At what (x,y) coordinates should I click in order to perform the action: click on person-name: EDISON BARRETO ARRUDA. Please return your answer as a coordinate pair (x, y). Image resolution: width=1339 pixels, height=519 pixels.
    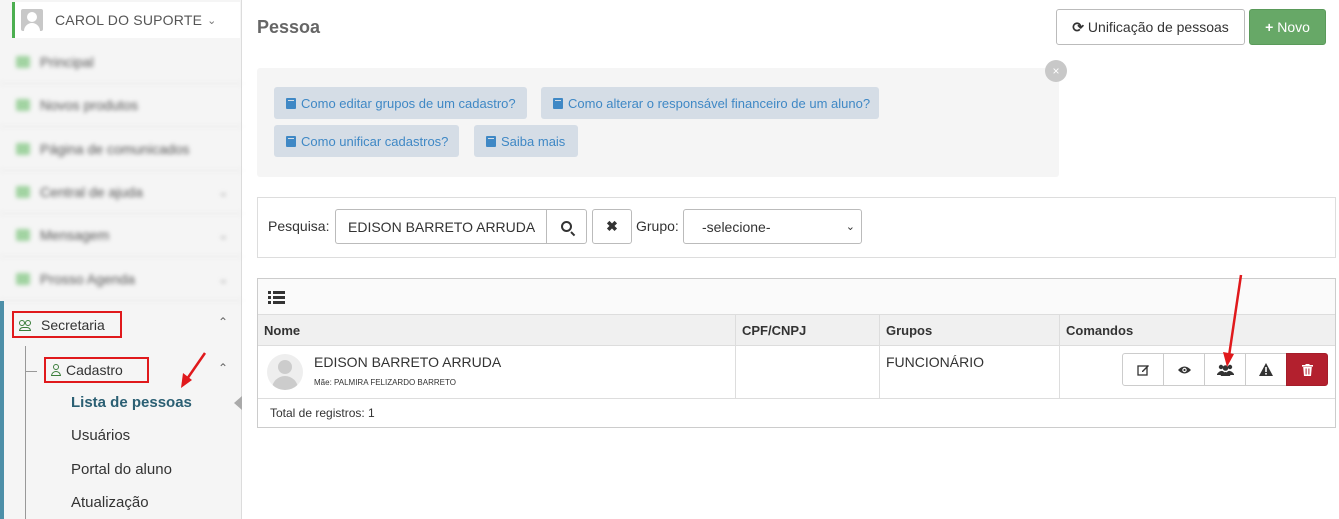
    Looking at the image, I should click on (408, 362).